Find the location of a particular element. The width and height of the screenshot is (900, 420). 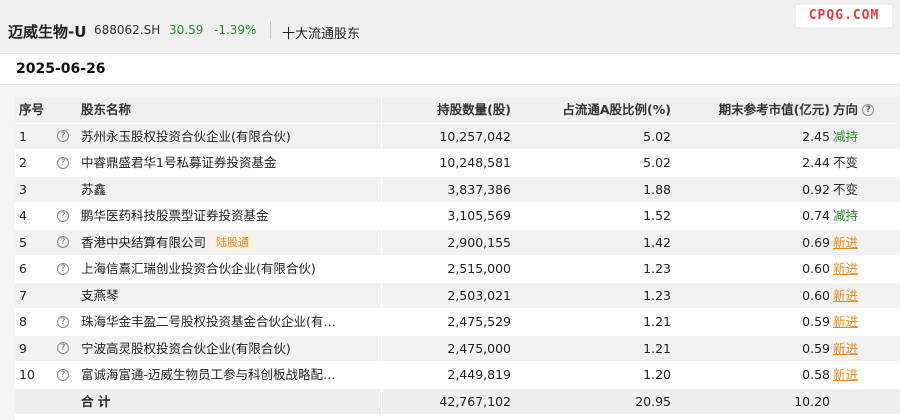

col-header-ratio: 占流通A股比例(%) is located at coordinates (598, 110).